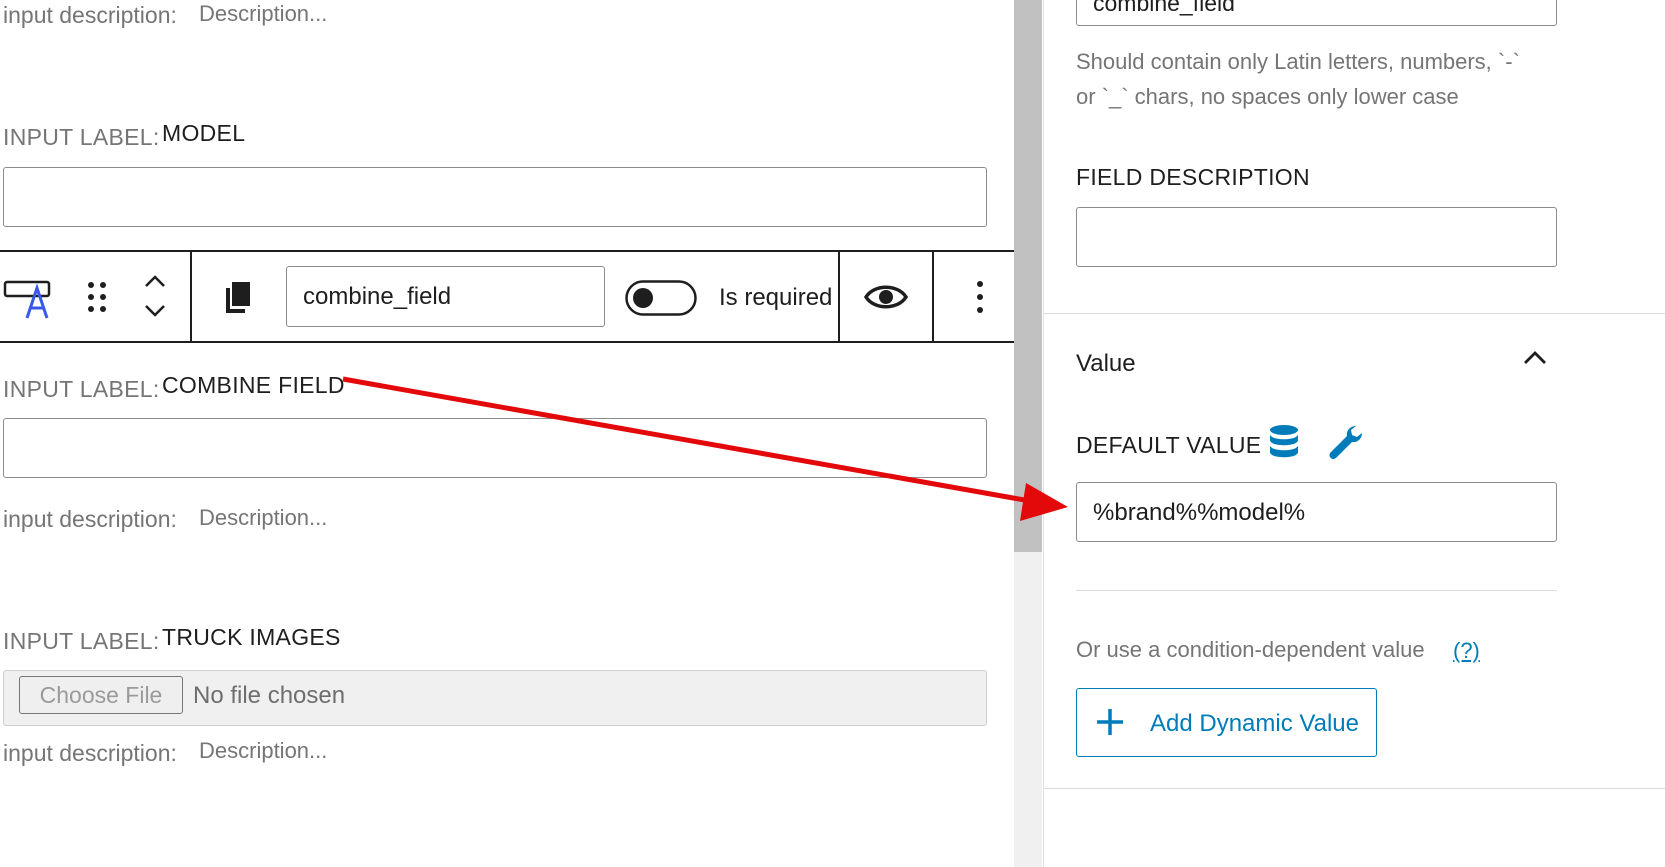 This screenshot has height=867, width=1665. I want to click on block-toolbar: combine_field Is required, so click(507, 296).